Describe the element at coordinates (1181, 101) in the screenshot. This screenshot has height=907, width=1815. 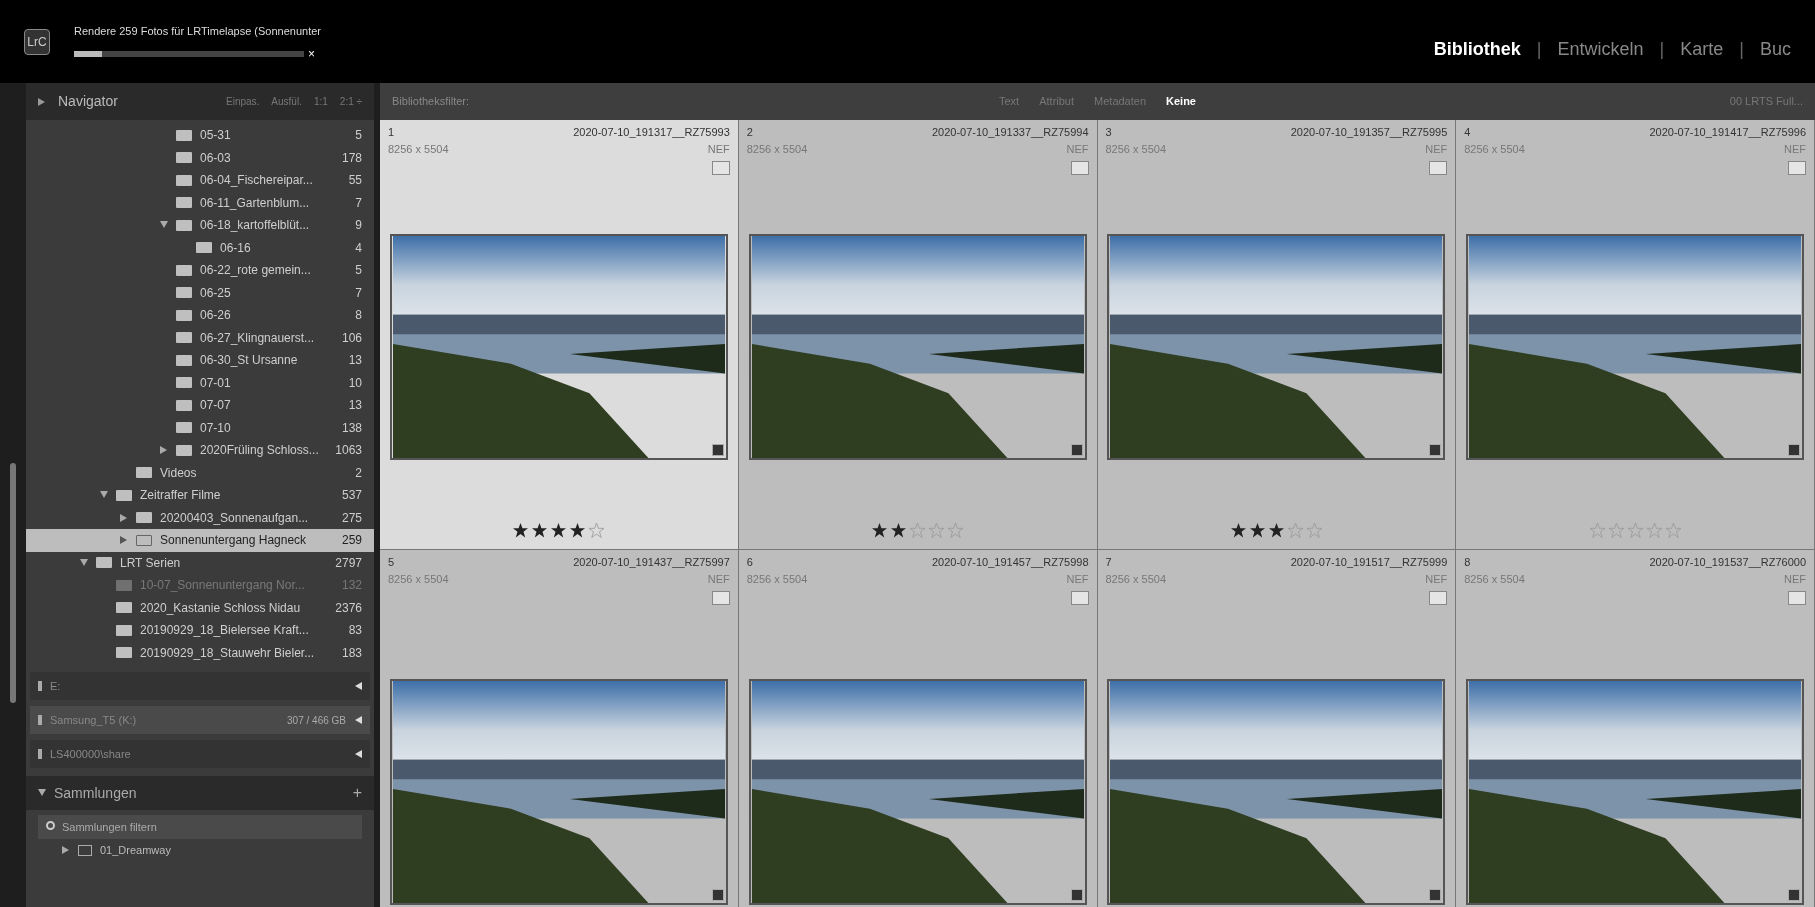
I see `filter-tab: Keine` at that location.